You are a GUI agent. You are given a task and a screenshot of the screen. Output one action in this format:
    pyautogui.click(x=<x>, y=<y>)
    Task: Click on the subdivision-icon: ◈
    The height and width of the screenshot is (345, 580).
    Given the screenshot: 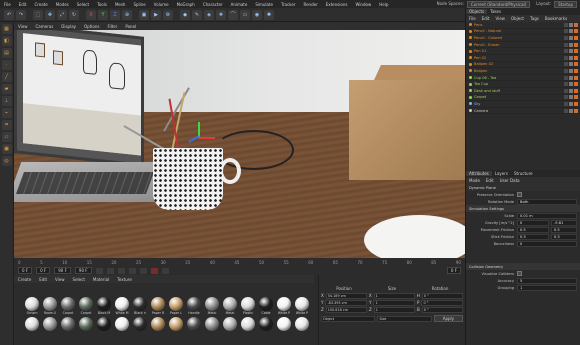 What is the action you would take?
    pyautogui.click(x=209, y=14)
    